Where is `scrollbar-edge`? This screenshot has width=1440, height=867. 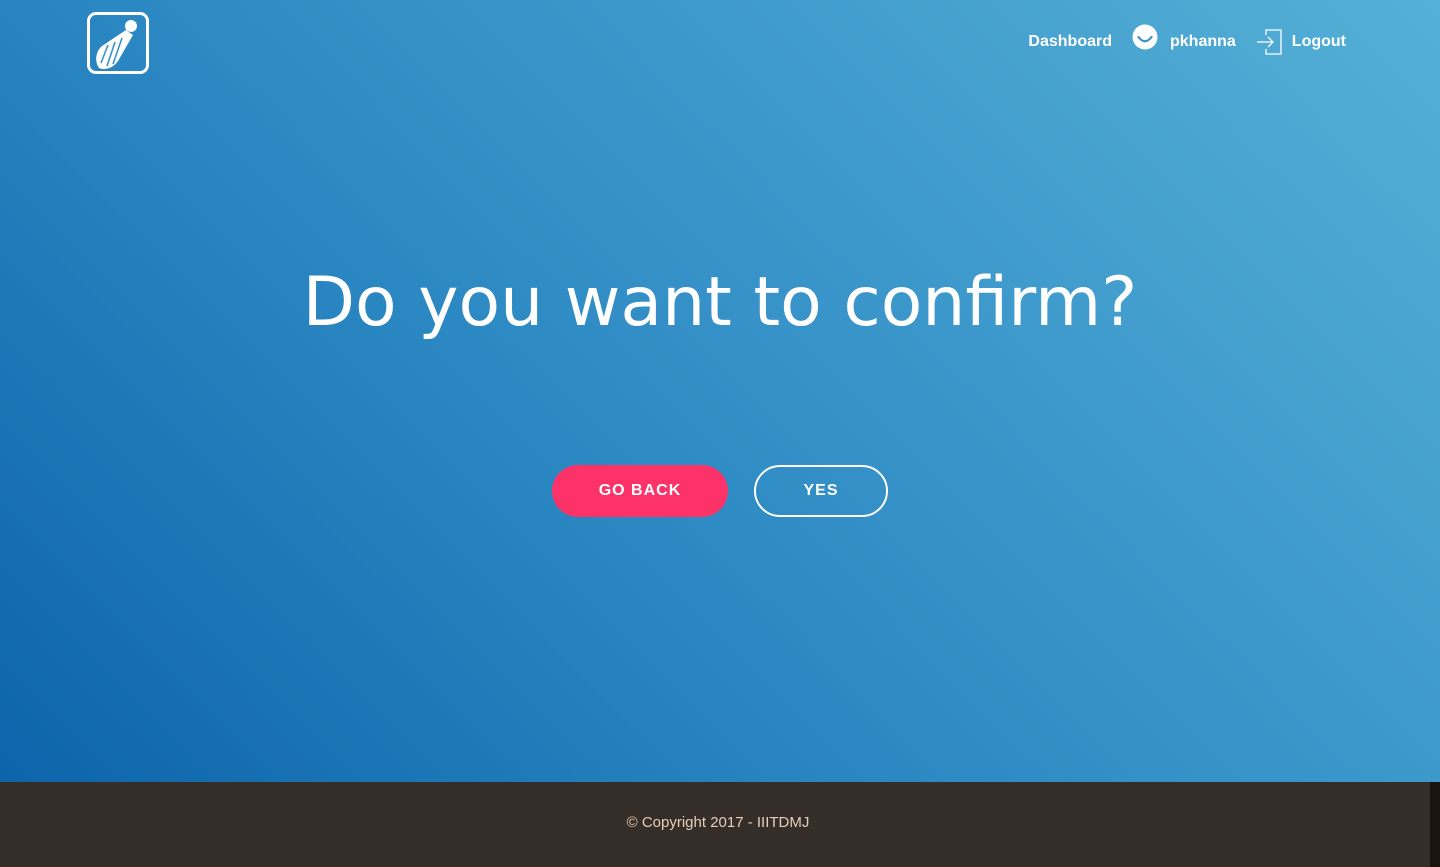 scrollbar-edge is located at coordinates (1435, 824).